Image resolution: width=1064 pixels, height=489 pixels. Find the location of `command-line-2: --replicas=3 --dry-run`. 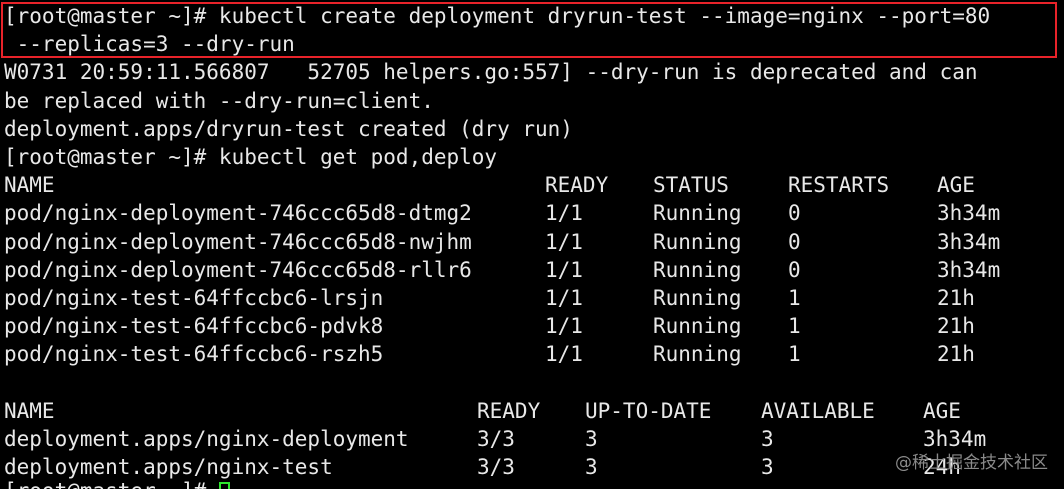

command-line-2: --replicas=3 --dry-run is located at coordinates (149, 44).